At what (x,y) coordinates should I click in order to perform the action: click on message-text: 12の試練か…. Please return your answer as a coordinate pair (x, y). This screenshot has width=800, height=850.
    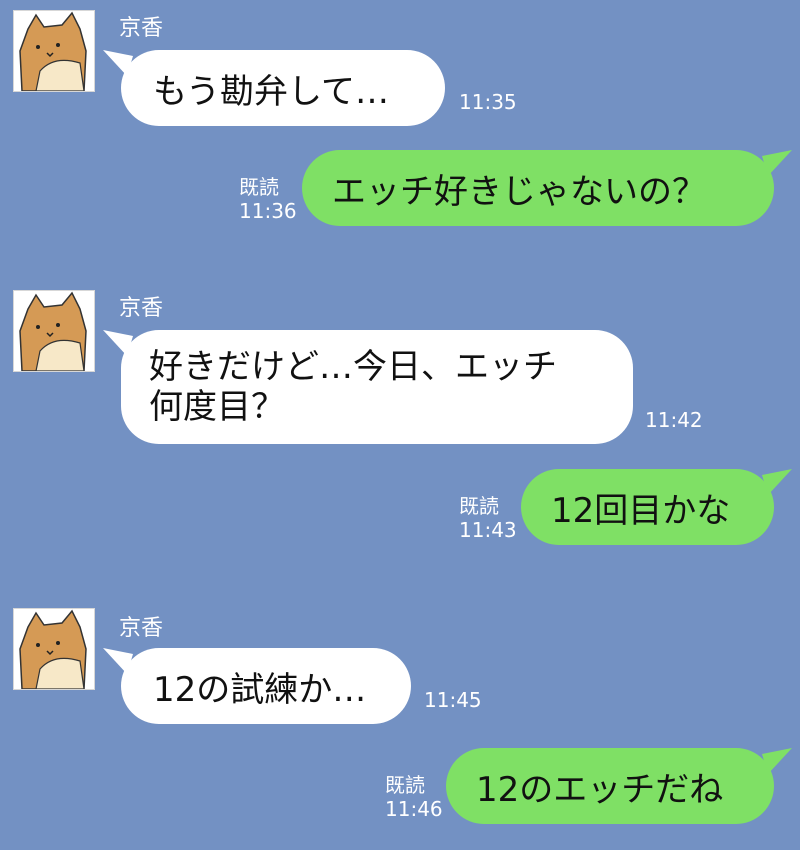
    Looking at the image, I should click on (260, 689).